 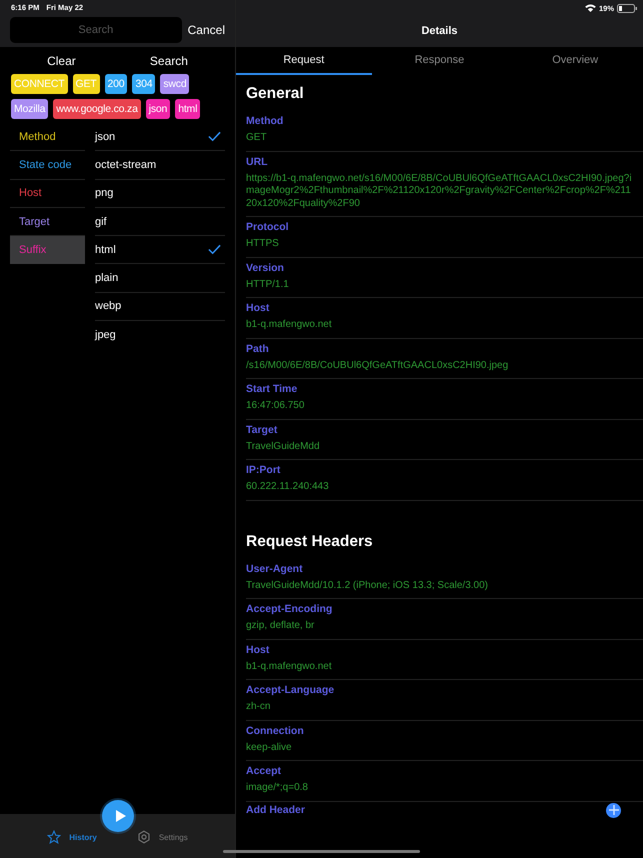 I want to click on details-tab: Overview, so click(x=575, y=61).